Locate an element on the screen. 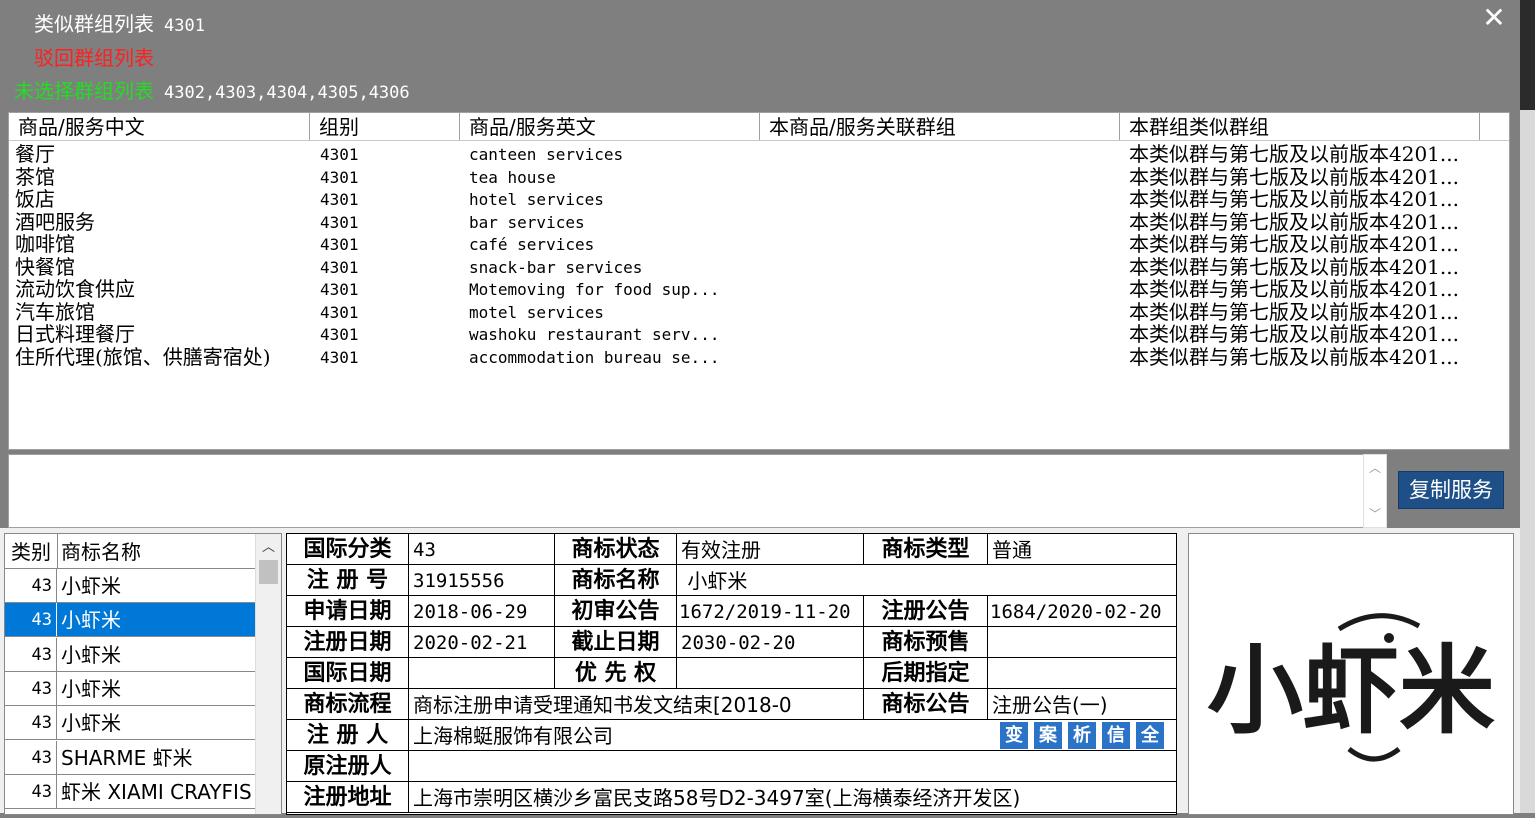 The width and height of the screenshot is (1535, 818). col-header-related: 本商品/服务关联群组 is located at coordinates (940, 126).